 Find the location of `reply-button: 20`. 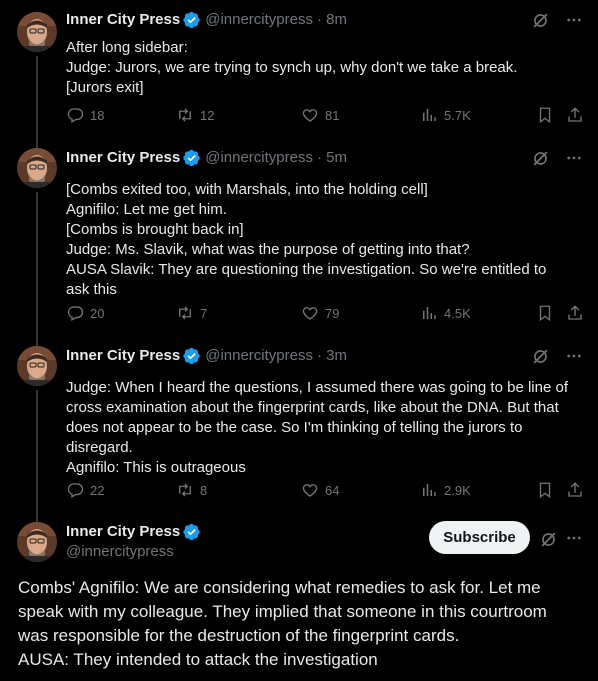

reply-button: 20 is located at coordinates (85, 313).